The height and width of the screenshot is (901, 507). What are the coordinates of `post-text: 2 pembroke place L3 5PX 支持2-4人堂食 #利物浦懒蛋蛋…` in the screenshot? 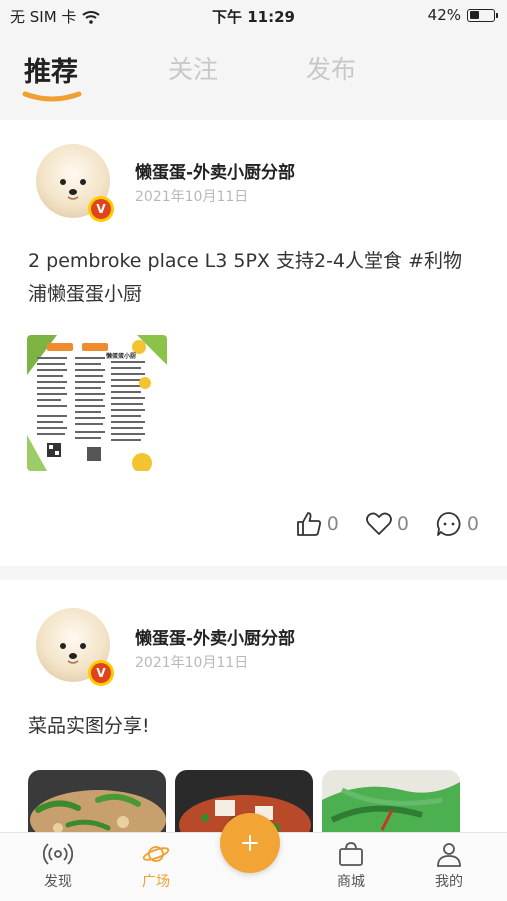 It's located at (245, 277).